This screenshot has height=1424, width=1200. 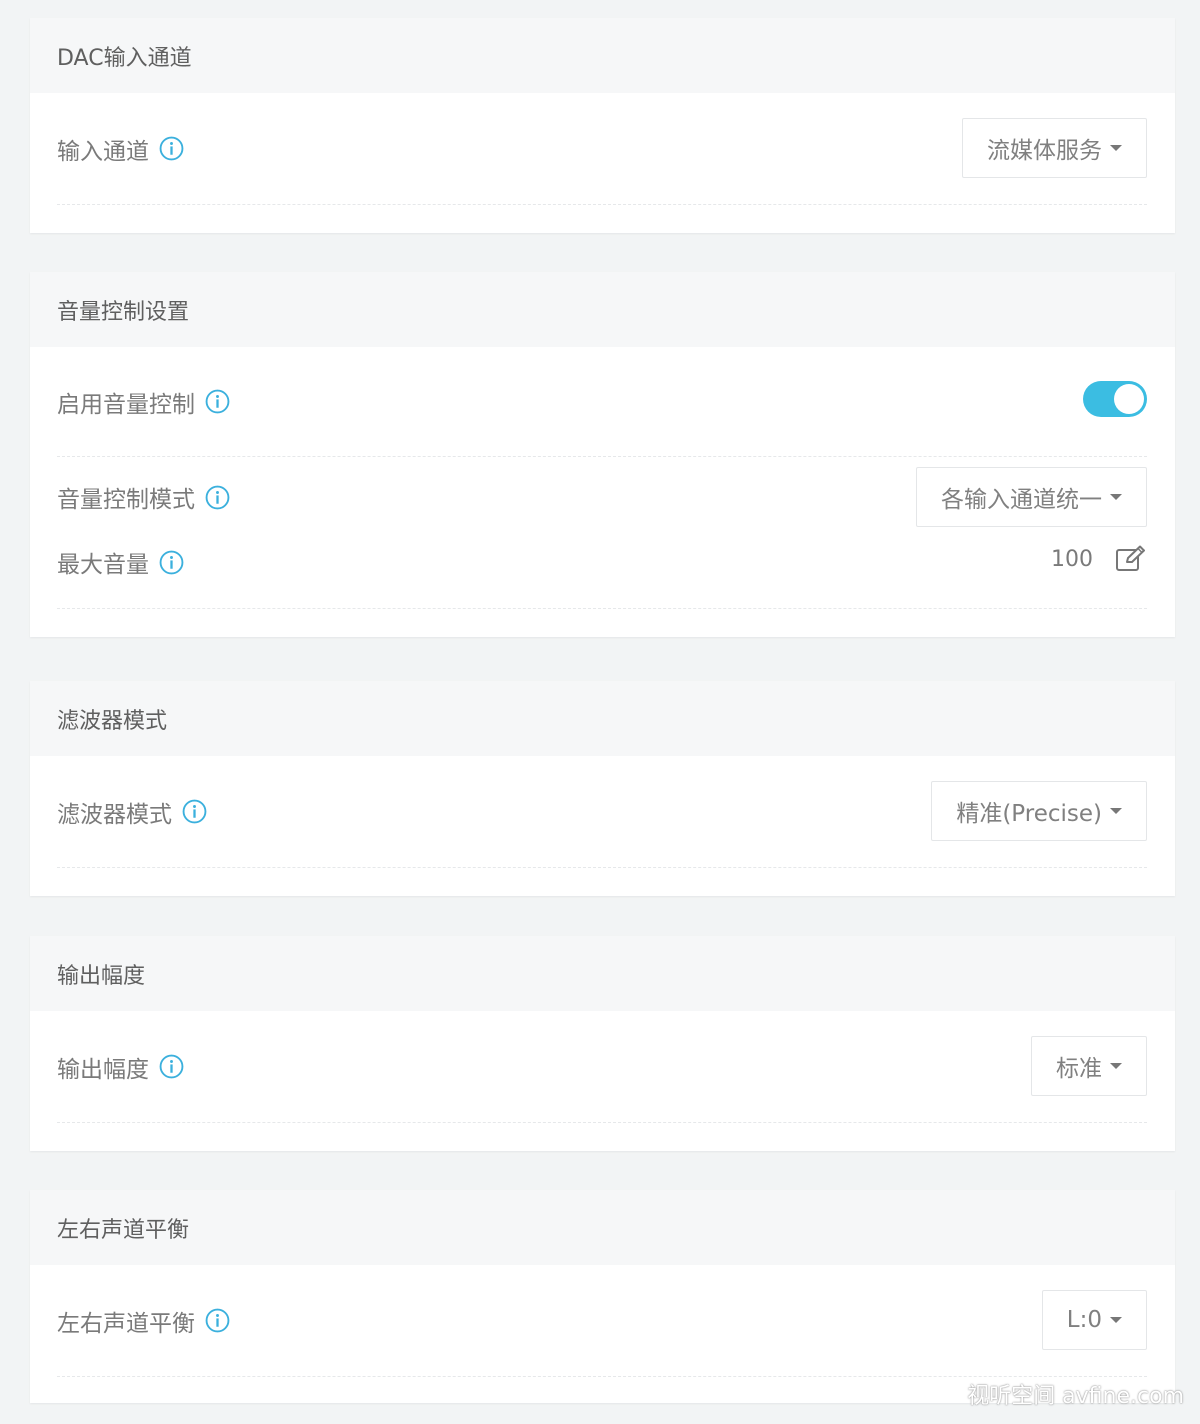 I want to click on toggle-knob, so click(x=1129, y=398).